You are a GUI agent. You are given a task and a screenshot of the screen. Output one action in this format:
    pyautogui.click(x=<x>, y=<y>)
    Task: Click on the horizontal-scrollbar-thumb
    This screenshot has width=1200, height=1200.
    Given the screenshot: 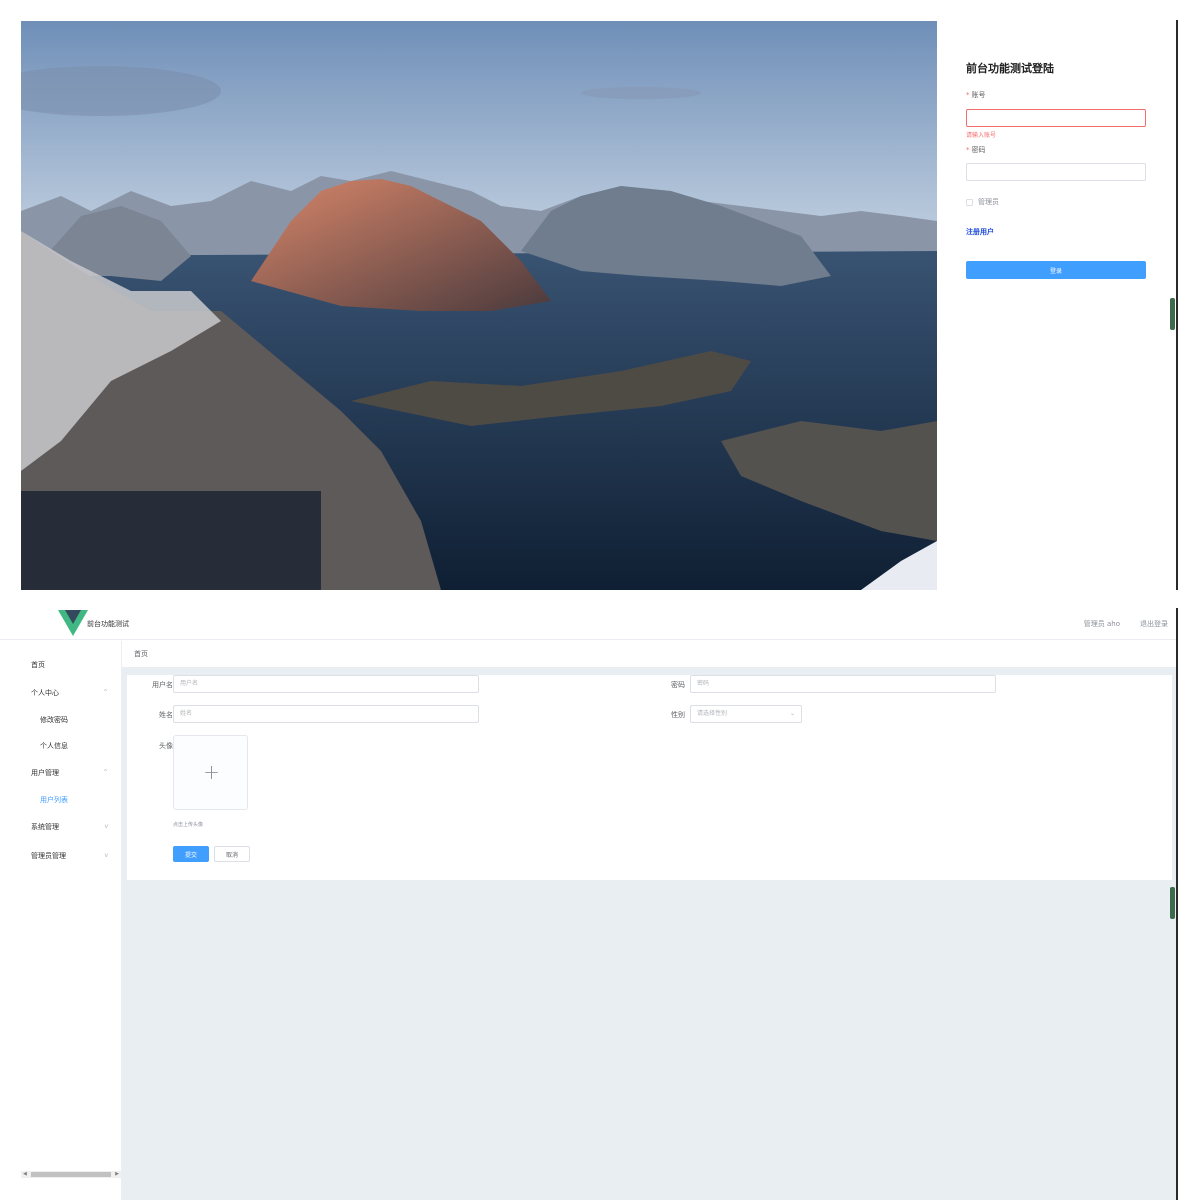 What is the action you would take?
    pyautogui.click(x=71, y=1174)
    